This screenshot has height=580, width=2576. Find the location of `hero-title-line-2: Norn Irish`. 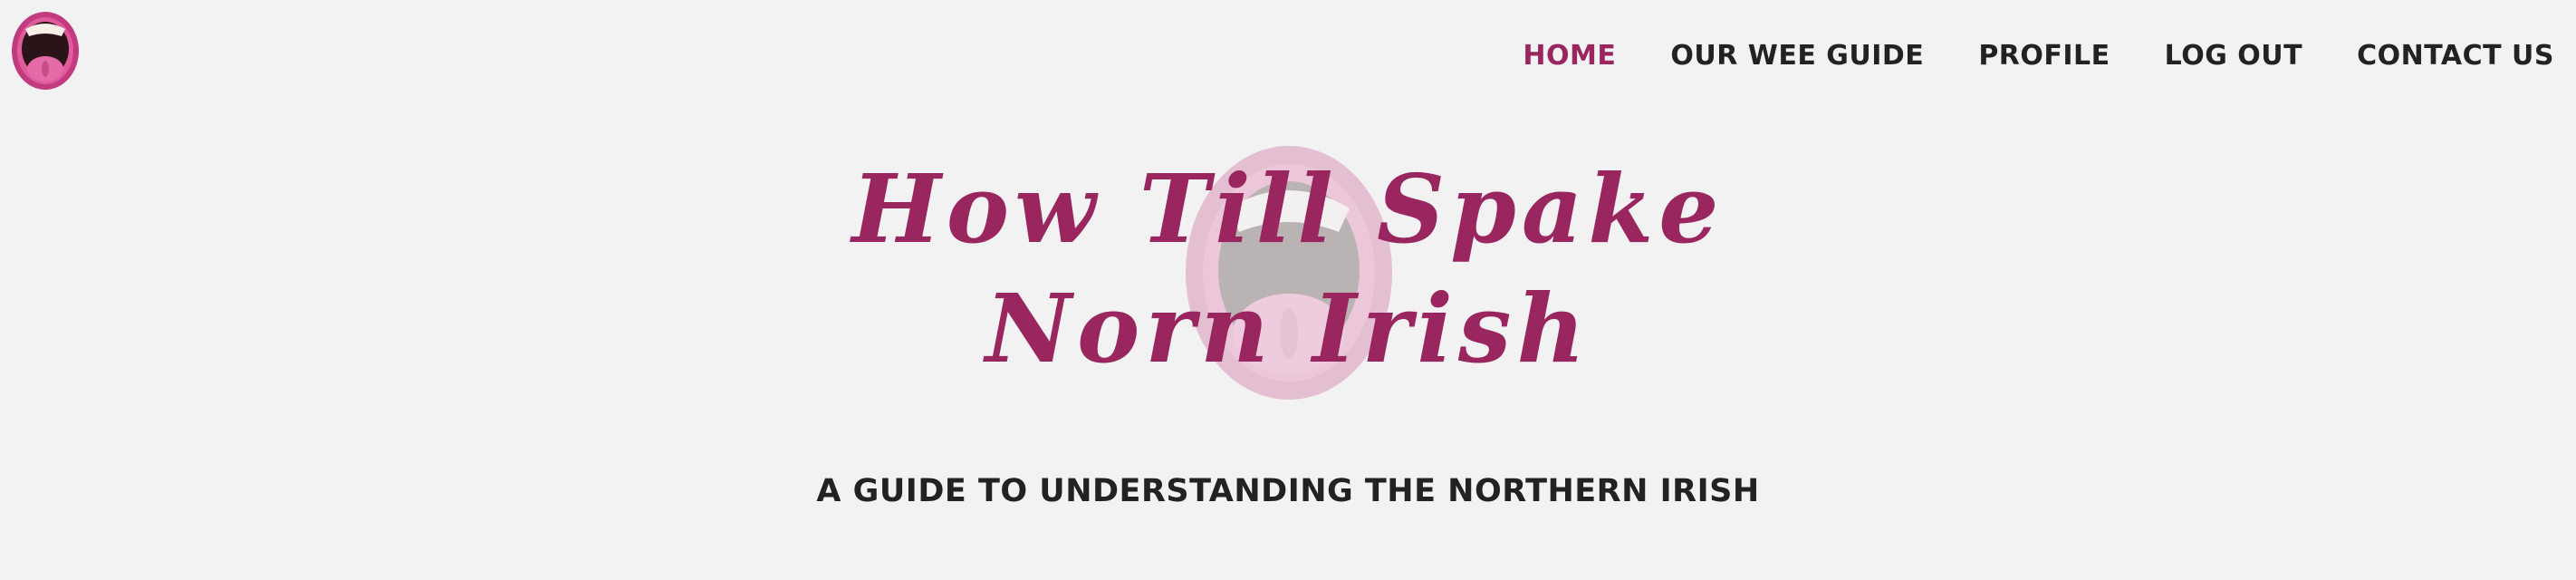

hero-title-line-2: Norn Irish is located at coordinates (1288, 328).